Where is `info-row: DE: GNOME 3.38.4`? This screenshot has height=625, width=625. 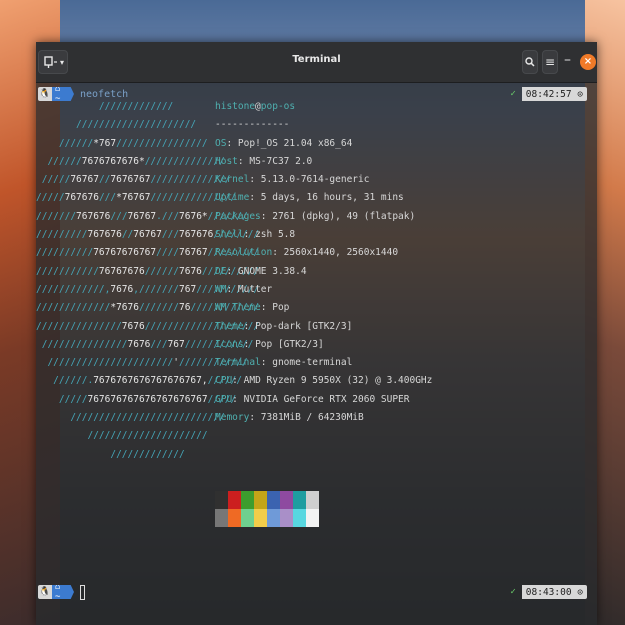 info-row: DE: GNOME 3.38.4 is located at coordinates (261, 271).